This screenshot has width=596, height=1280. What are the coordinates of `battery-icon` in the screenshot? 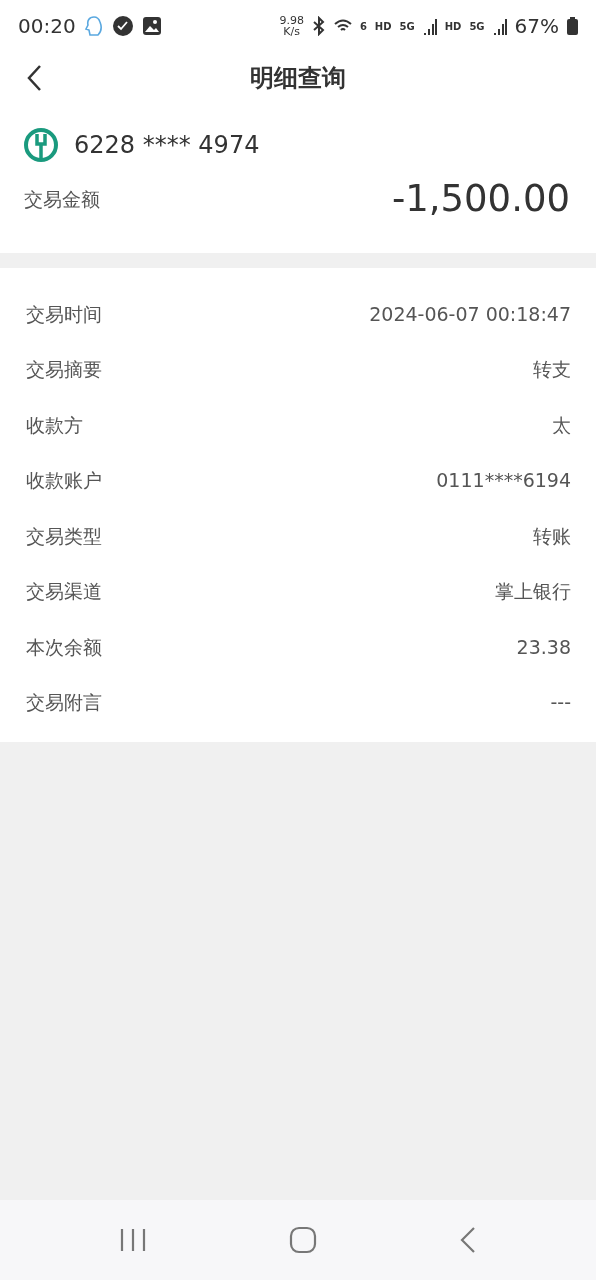 It's located at (572, 26).